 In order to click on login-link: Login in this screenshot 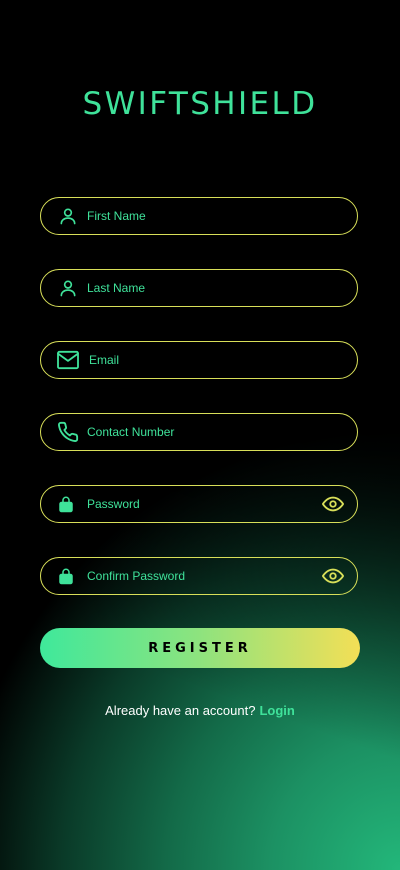, I will do `click(276, 710)`.